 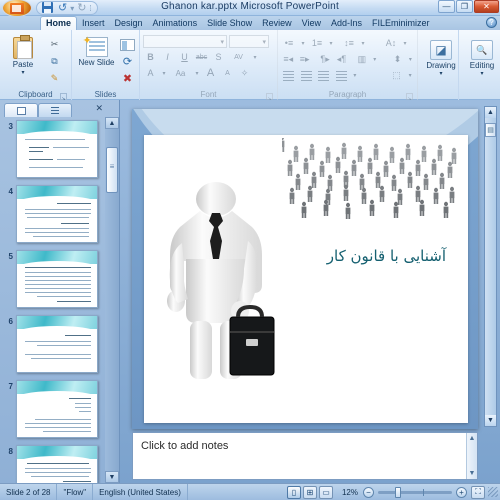 What do you see at coordinates (472, 438) in the screenshot?
I see `notes-scroll-up-button: ▲` at bounding box center [472, 438].